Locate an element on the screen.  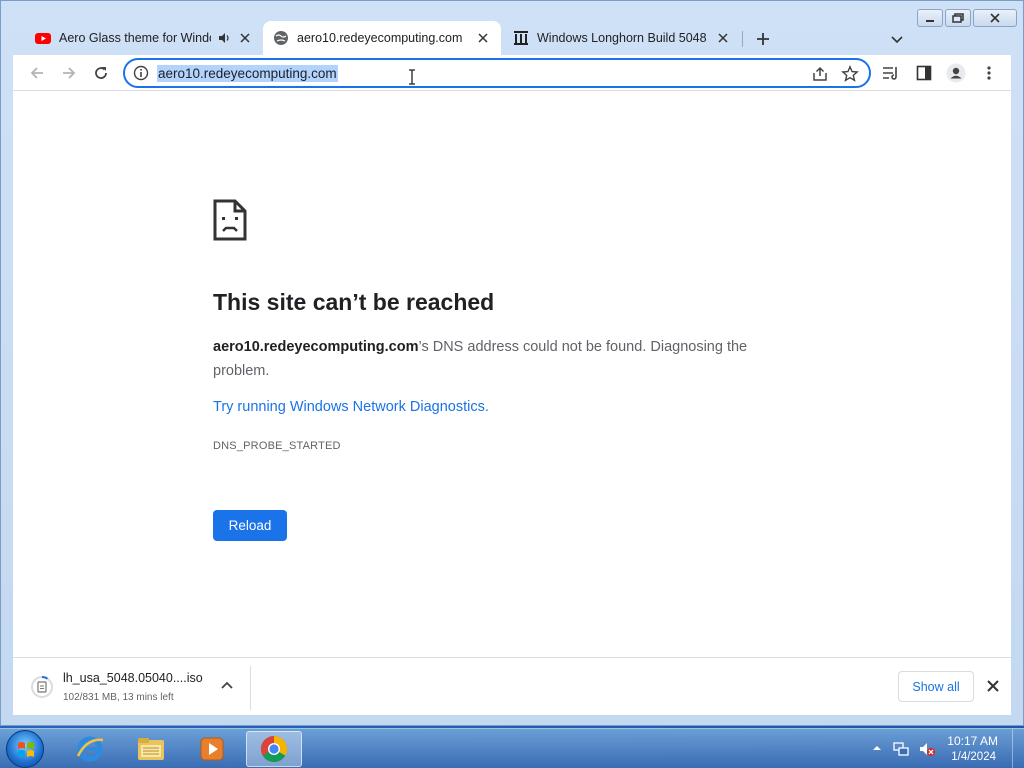
shelf-divider is located at coordinates (250, 688).